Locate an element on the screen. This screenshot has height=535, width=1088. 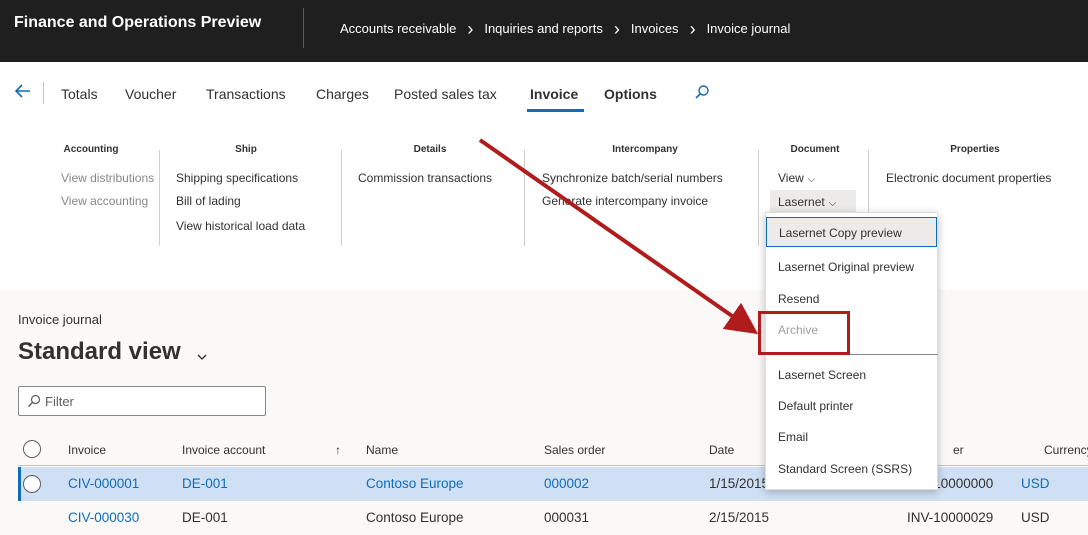
tab-options: Options is located at coordinates (630, 94).